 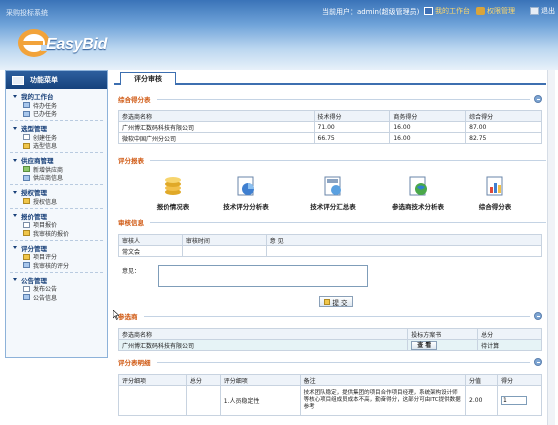 I want to click on section-summary: 综合得分表, so click(x=330, y=99).